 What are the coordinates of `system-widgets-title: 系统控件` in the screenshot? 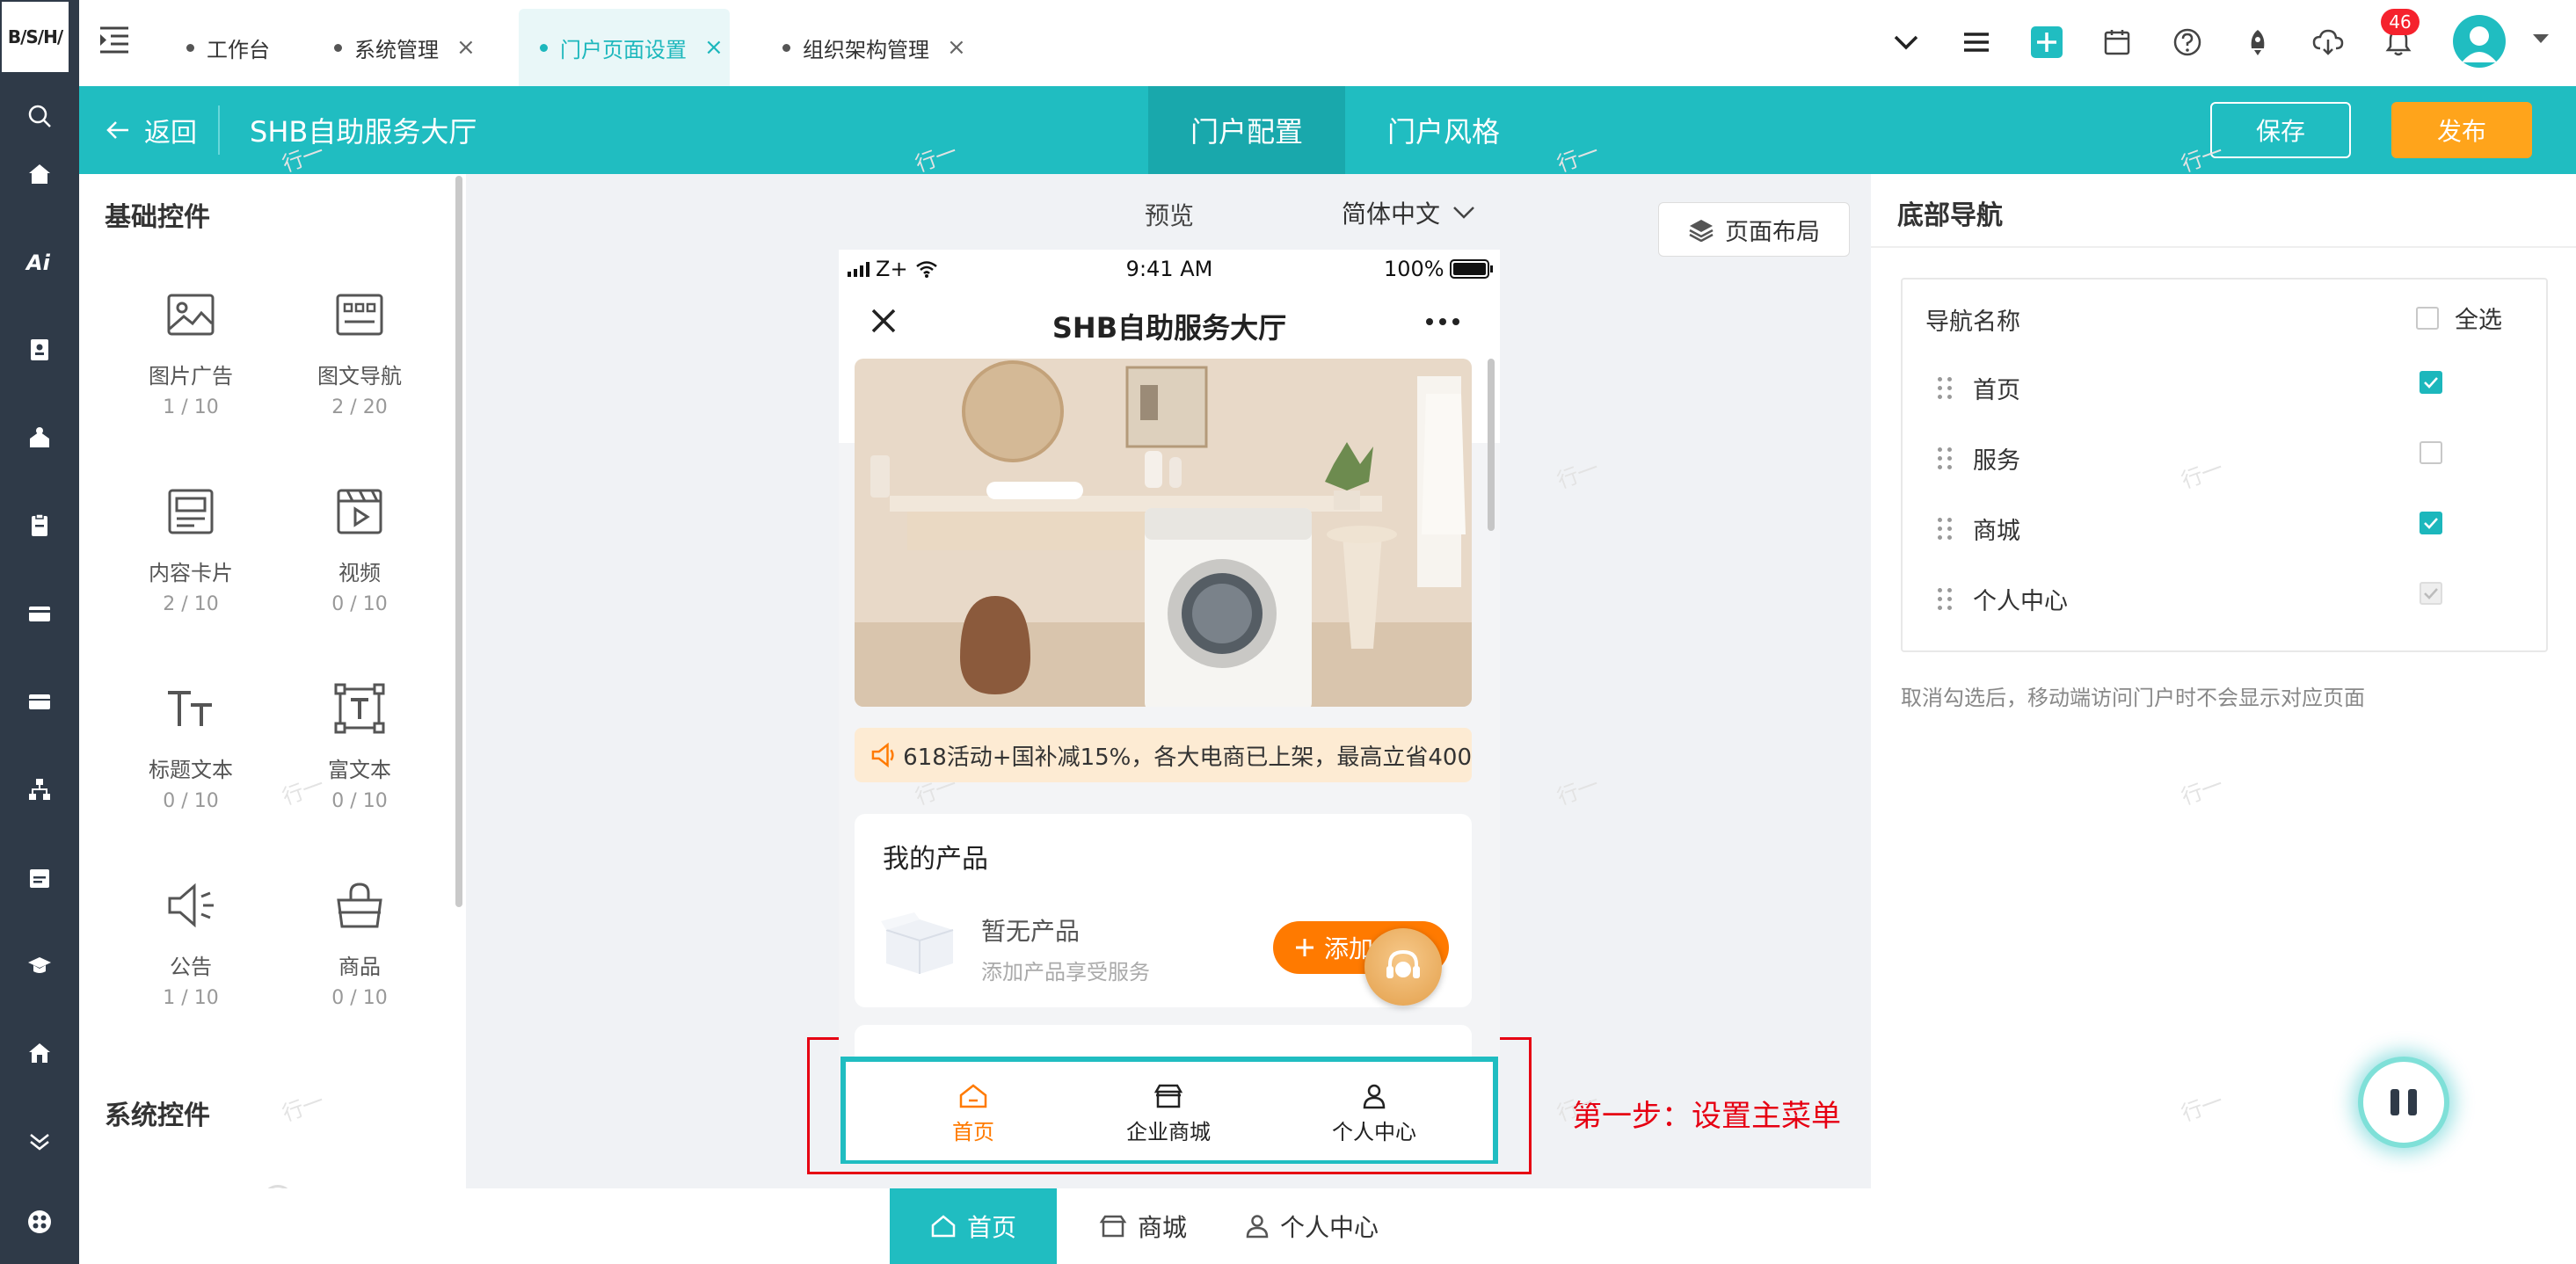 It's located at (157, 1116).